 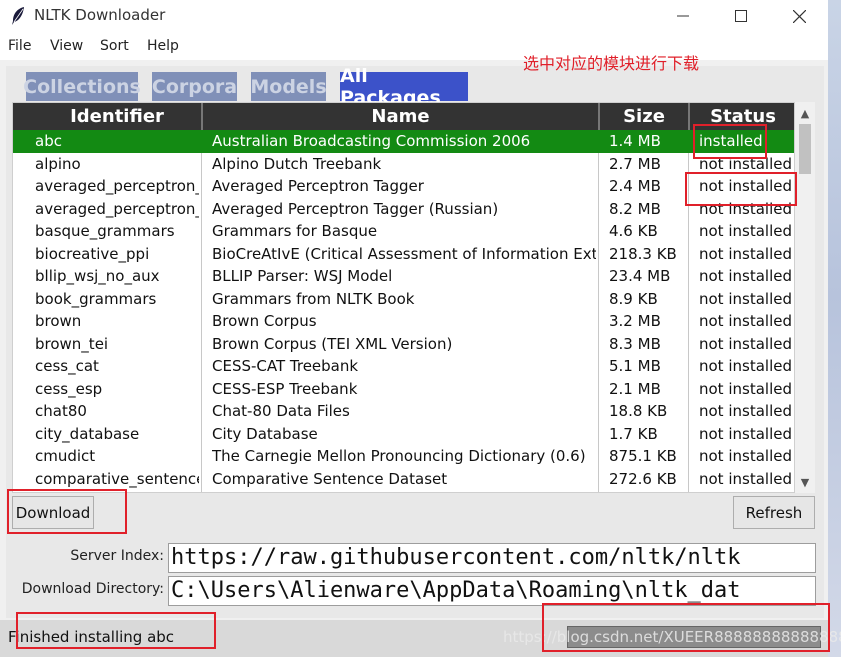 What do you see at coordinates (117, 116) in the screenshot?
I see `column-header-identifier: Identifier` at bounding box center [117, 116].